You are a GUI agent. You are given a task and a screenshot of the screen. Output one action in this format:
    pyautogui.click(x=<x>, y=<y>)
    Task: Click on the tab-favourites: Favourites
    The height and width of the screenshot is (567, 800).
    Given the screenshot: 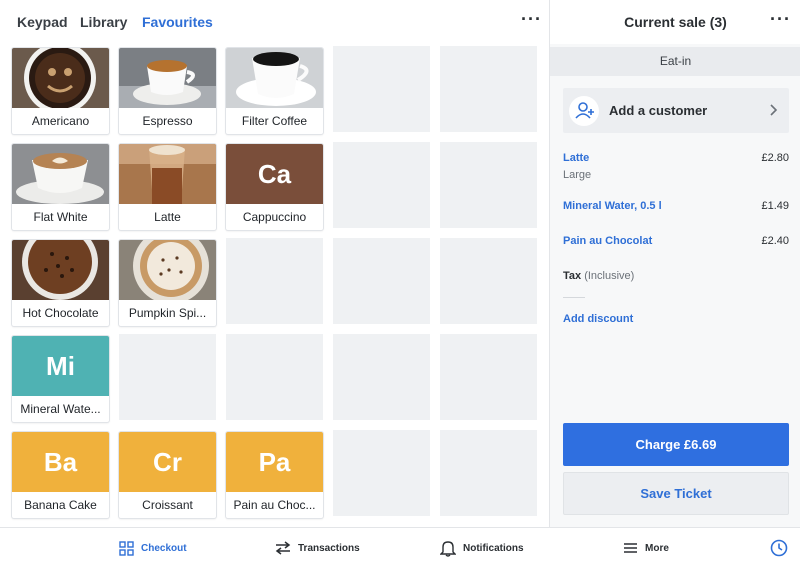 What is the action you would take?
    pyautogui.click(x=177, y=22)
    